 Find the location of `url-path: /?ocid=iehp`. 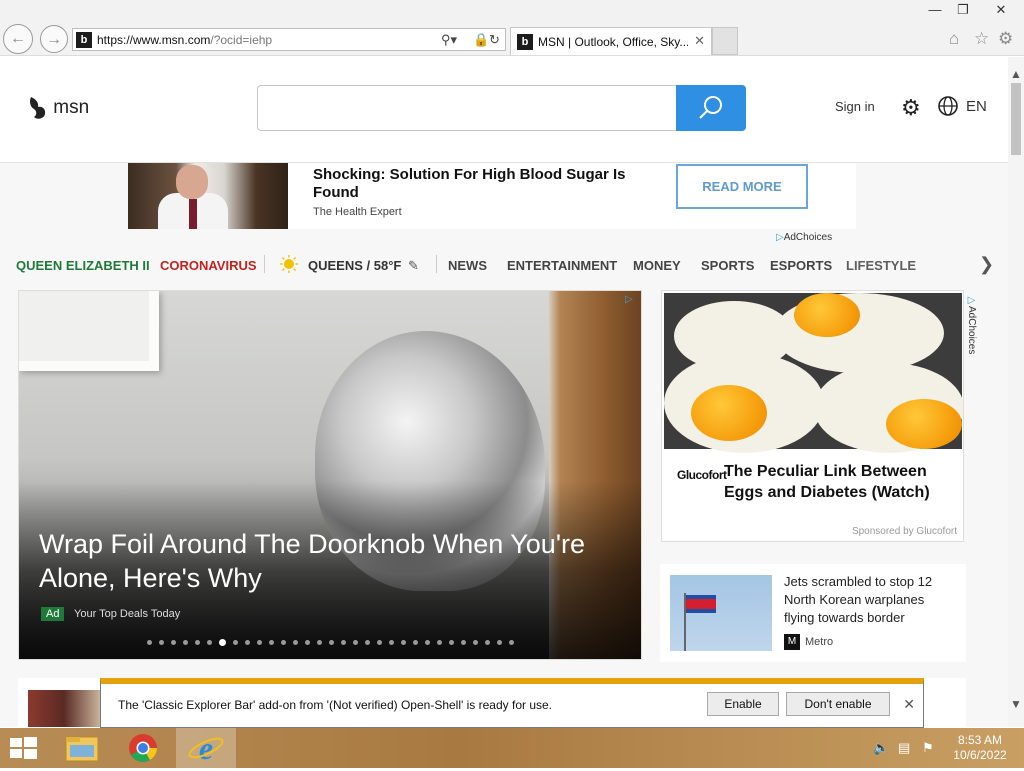

url-path: /?ocid=iehp is located at coordinates (241, 40).